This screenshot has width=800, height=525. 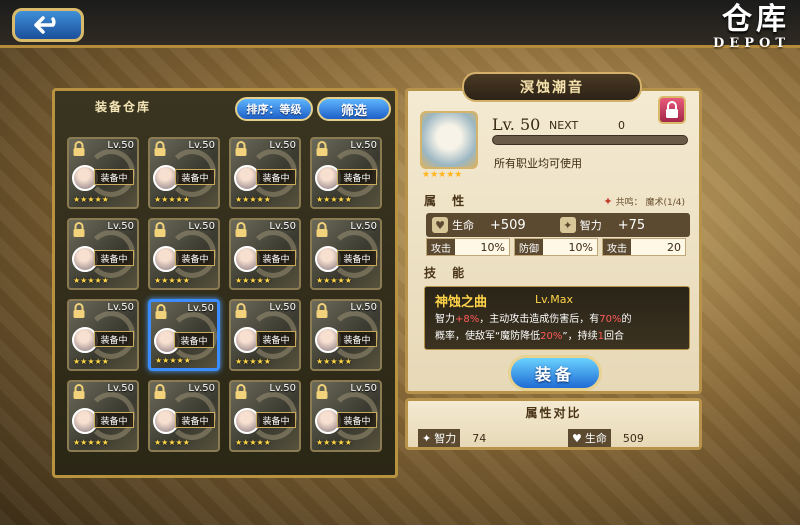 What do you see at coordinates (447, 272) in the screenshot?
I see `skill-title: 技 能` at bounding box center [447, 272].